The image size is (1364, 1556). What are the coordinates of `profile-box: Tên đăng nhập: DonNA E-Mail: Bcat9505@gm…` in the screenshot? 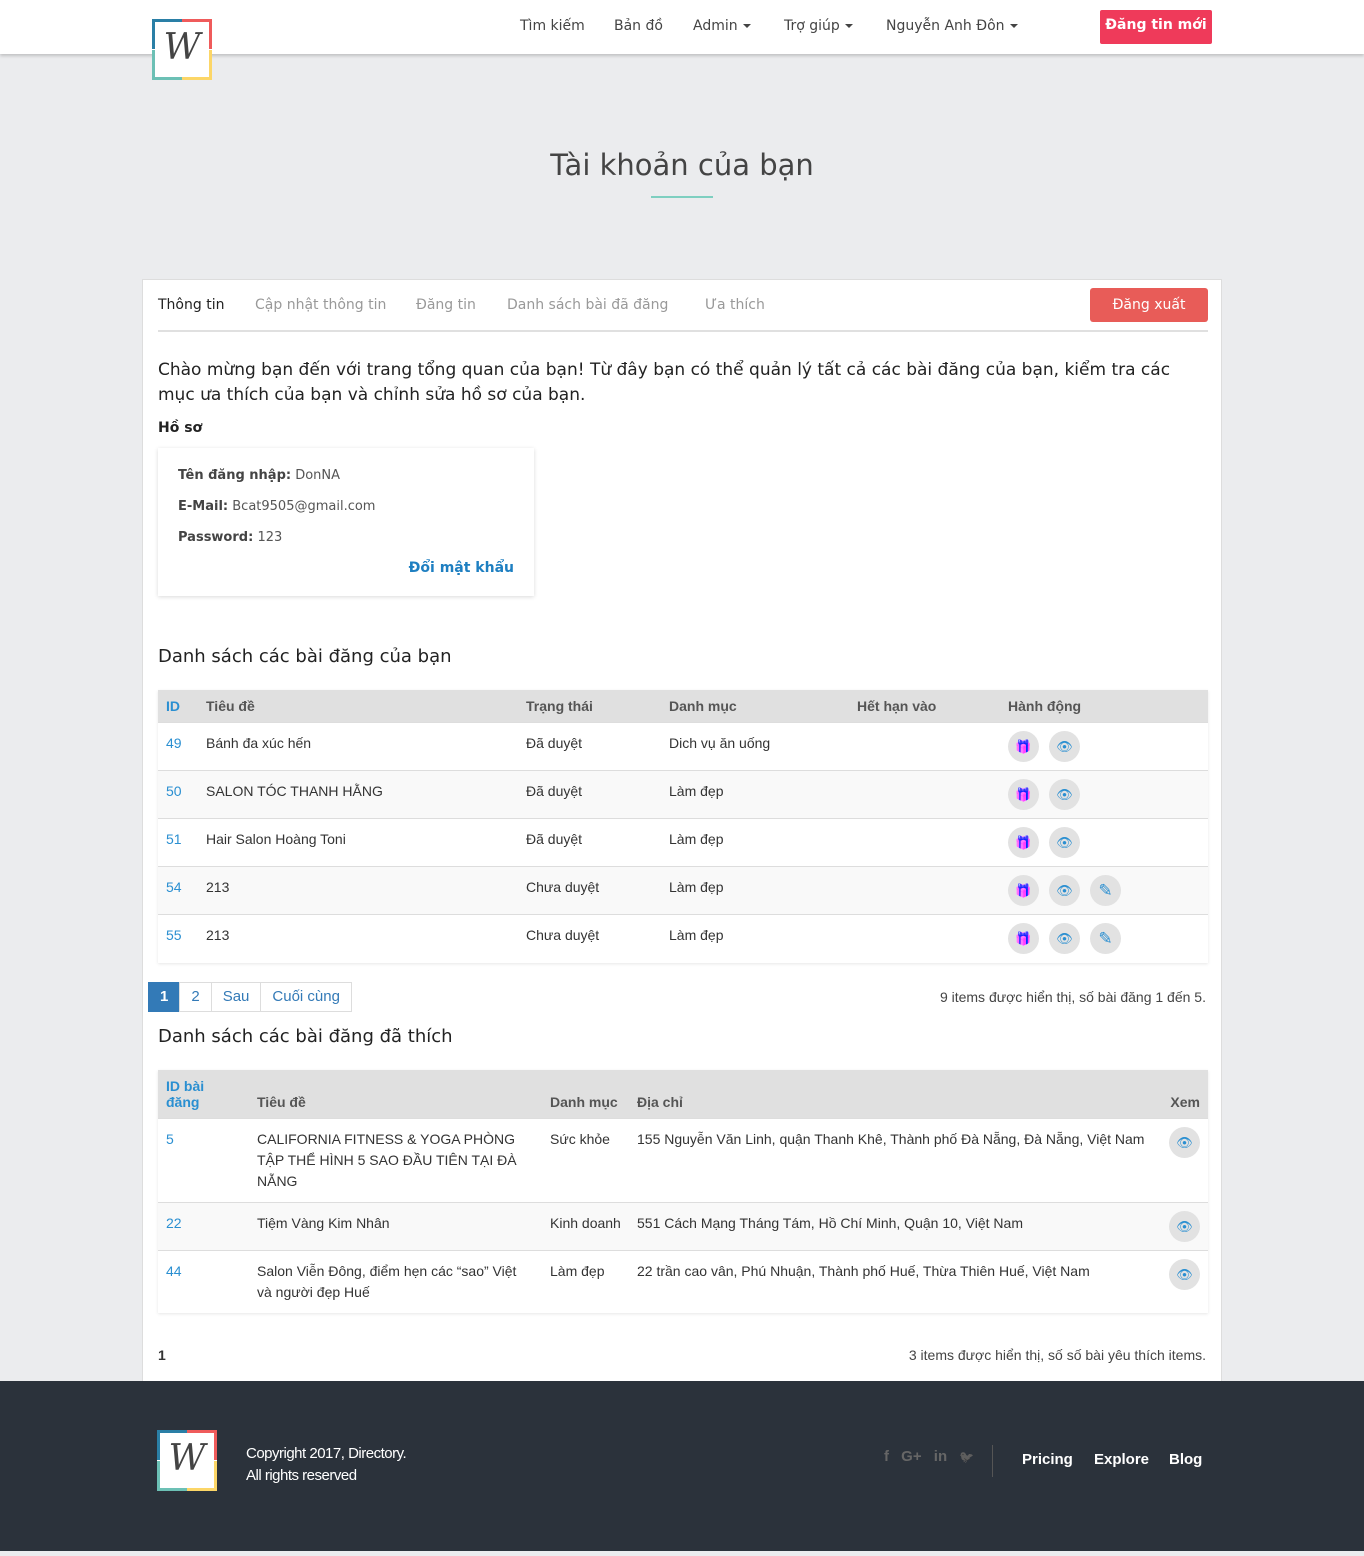 It's located at (346, 522).